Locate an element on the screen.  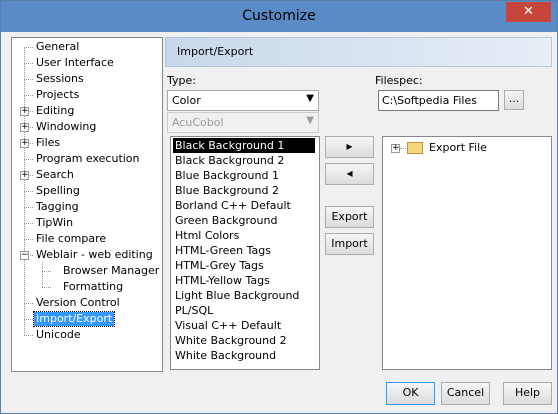
list-item: Blue Background 1 is located at coordinates (244, 175).